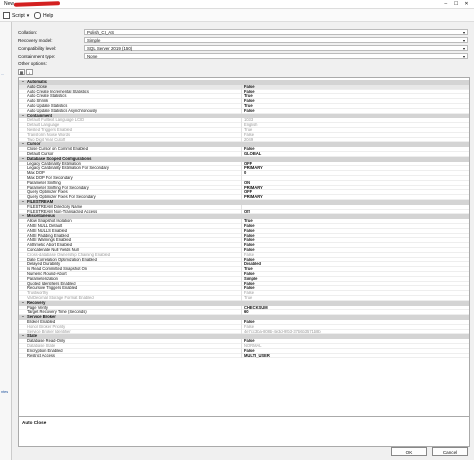 The height and width of the screenshot is (460, 474). I want to click on help-button: Help, so click(43, 15).